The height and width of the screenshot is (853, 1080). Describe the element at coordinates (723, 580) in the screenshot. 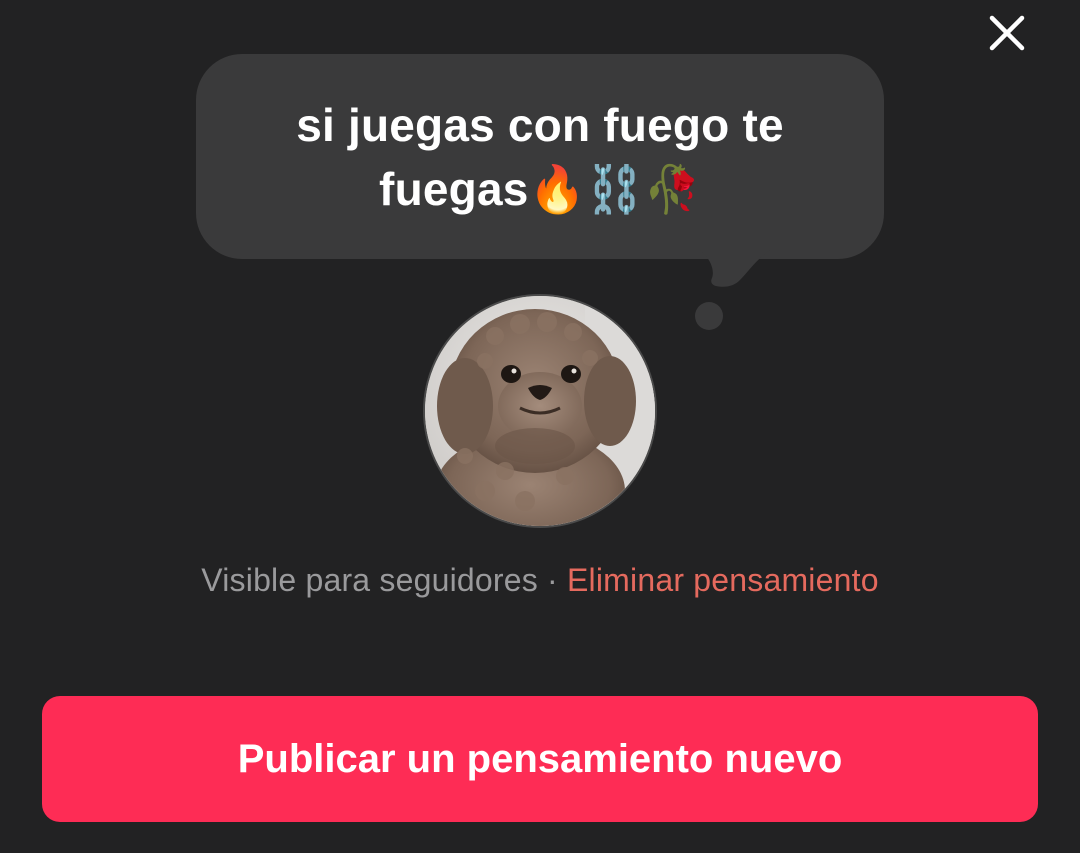

I see `delete-thought-link: Eliminar pensamiento` at that location.